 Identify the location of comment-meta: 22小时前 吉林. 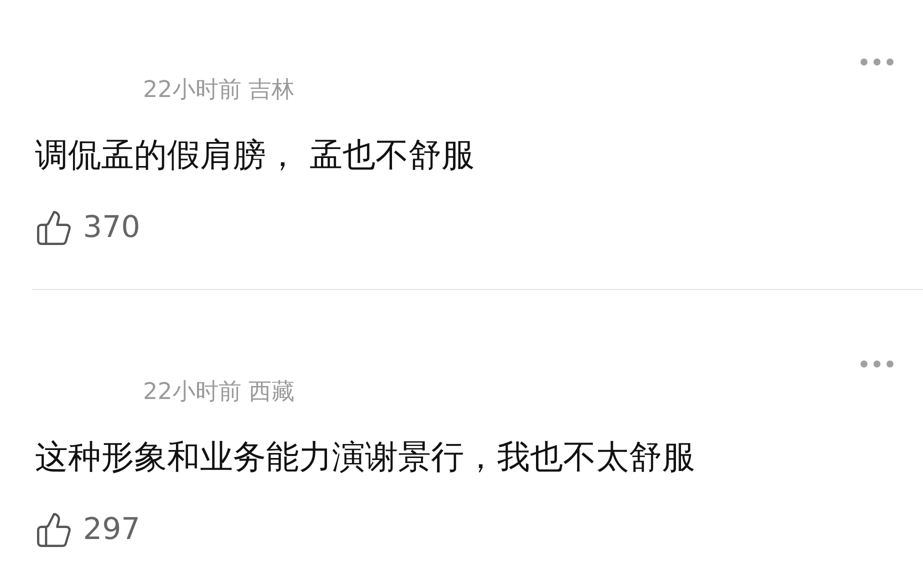
(219, 90).